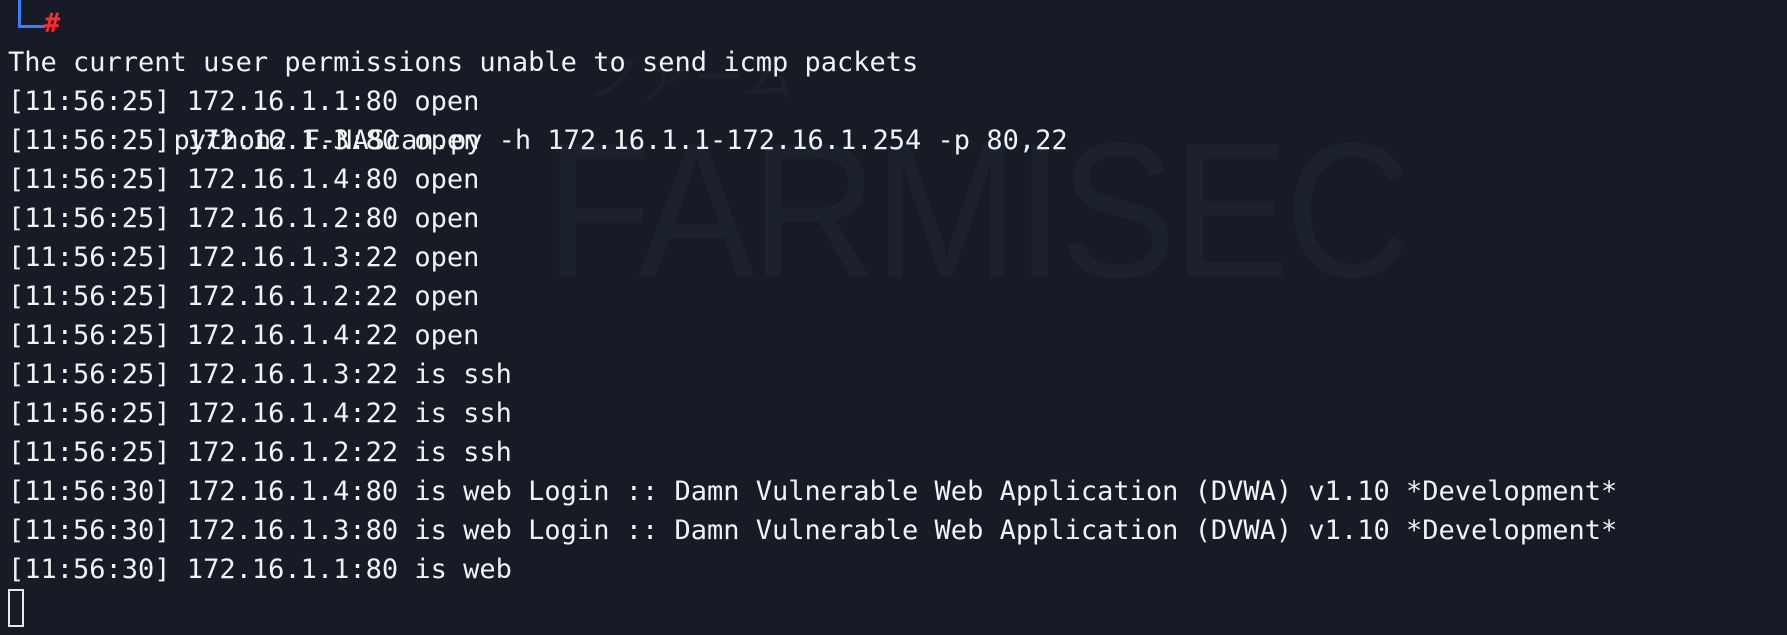  Describe the element at coordinates (31, 14) in the screenshot. I see `prompt-corner-icon` at that location.